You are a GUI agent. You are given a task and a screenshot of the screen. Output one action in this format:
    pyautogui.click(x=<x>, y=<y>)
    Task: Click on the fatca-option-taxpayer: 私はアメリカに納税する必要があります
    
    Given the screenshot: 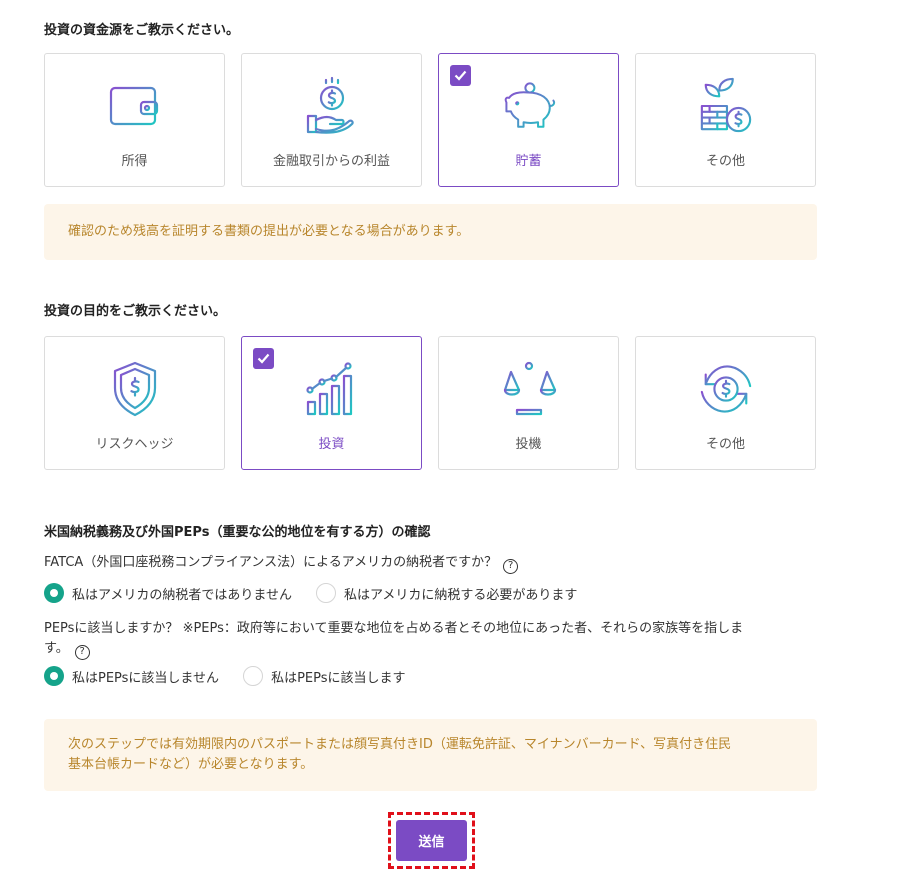 What is the action you would take?
    pyautogui.click(x=446, y=593)
    